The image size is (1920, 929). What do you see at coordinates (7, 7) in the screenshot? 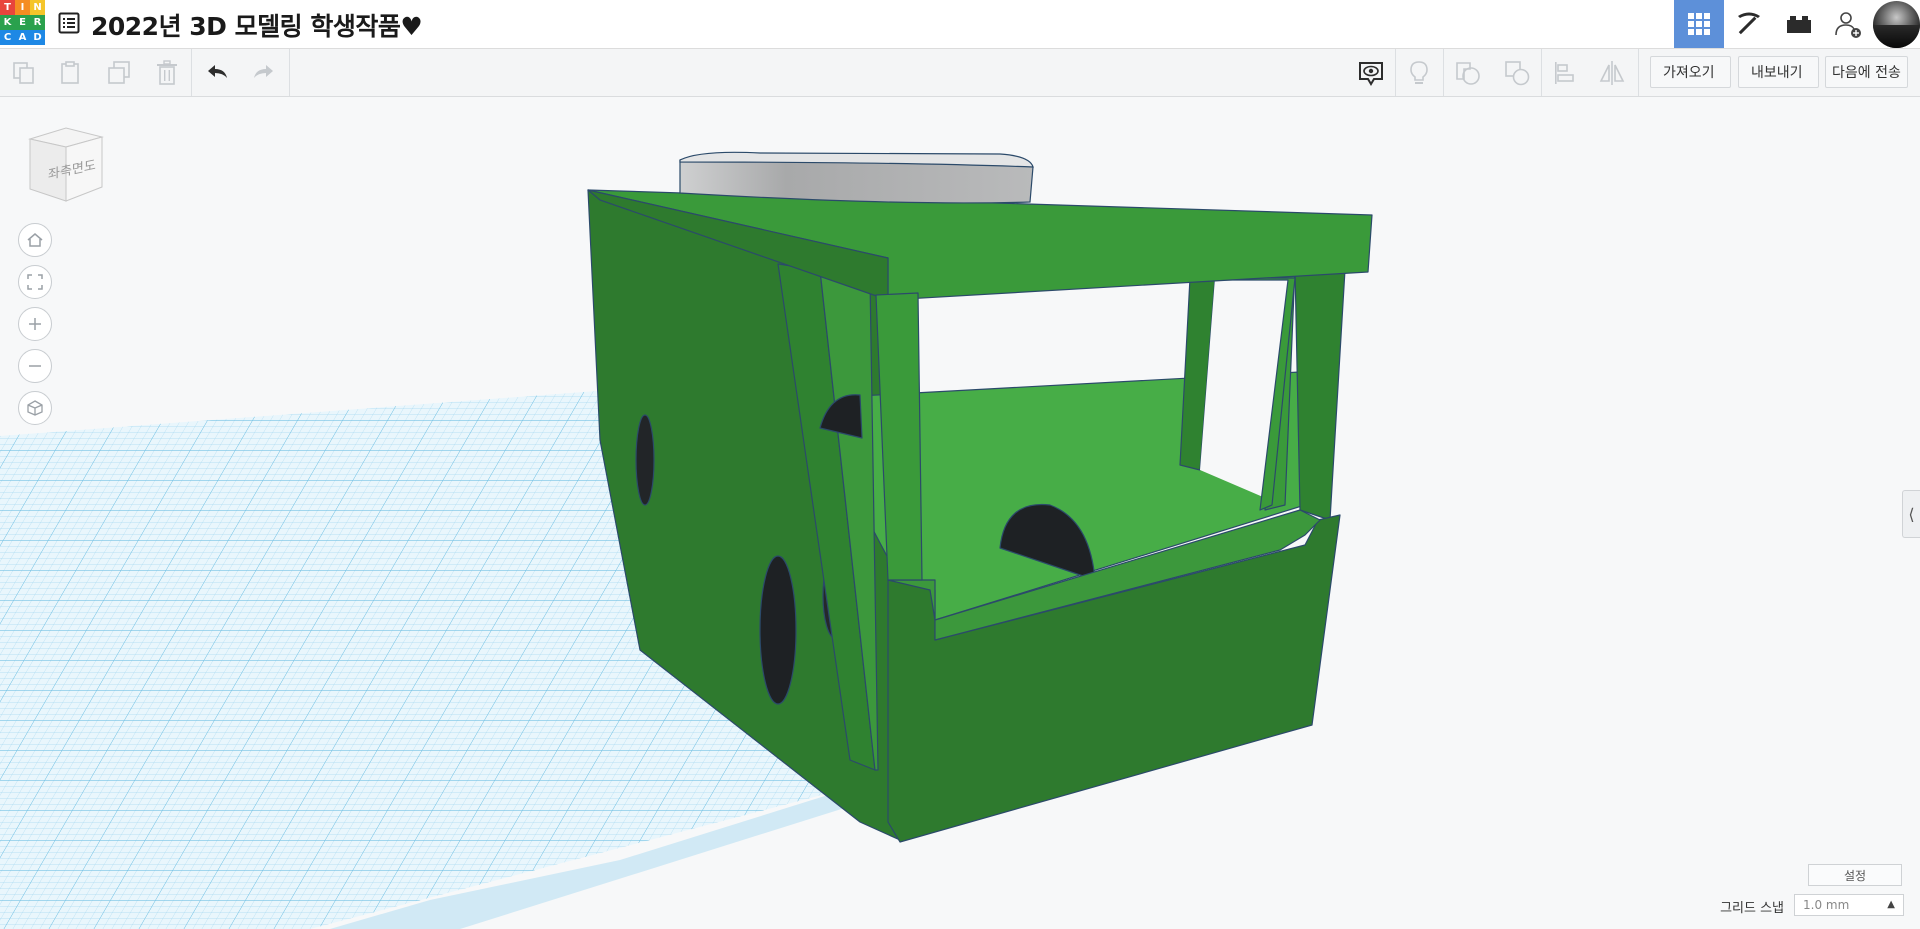
I see `logo-letter: T` at bounding box center [7, 7].